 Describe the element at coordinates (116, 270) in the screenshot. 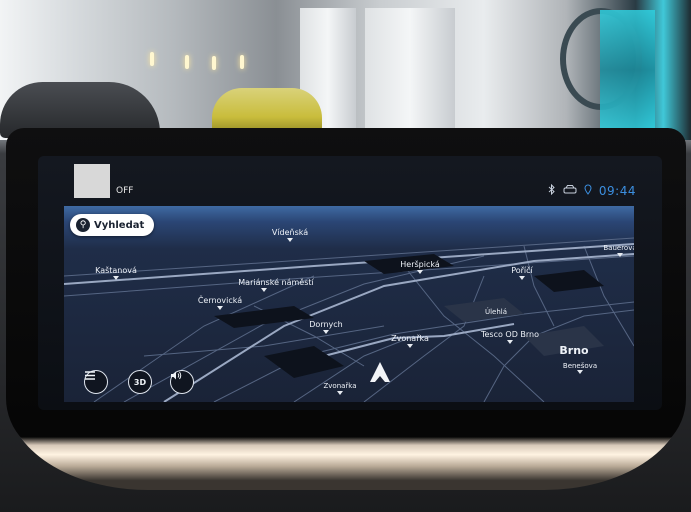

I see `map-label-street: Kaštanová` at that location.